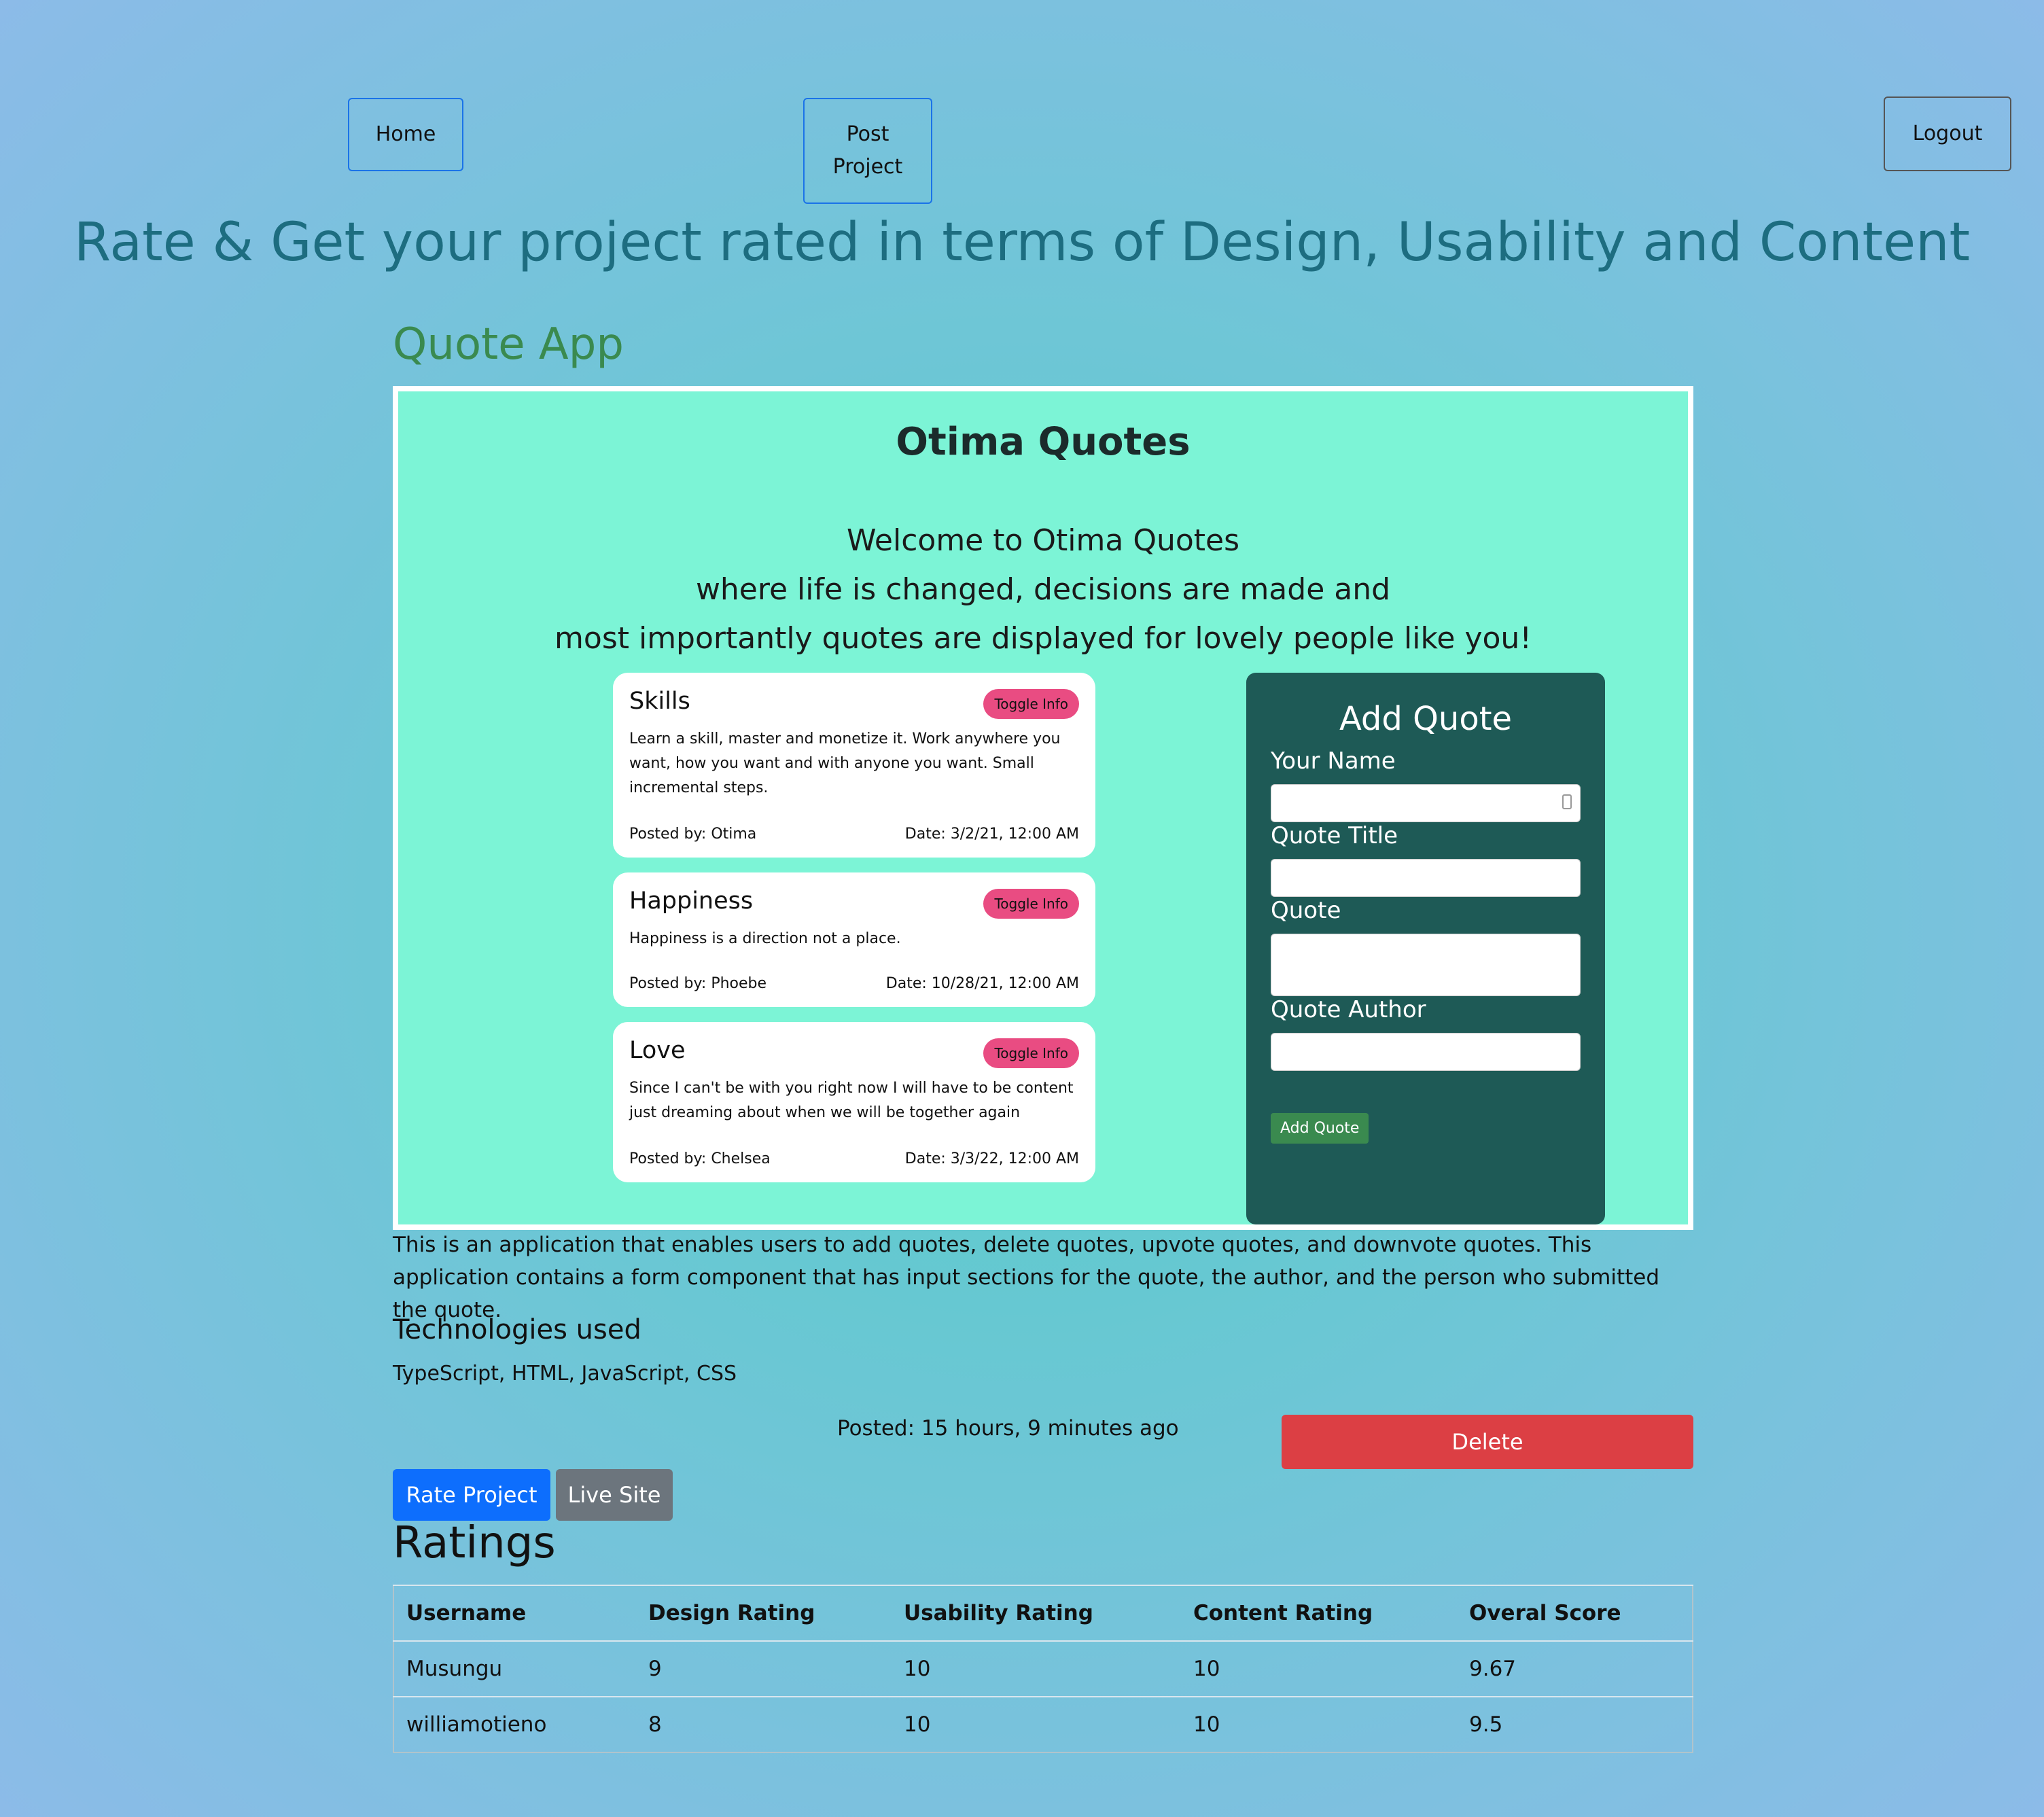 The image size is (2044, 1817). I want to click on table-cell: williamotieno, so click(514, 1724).